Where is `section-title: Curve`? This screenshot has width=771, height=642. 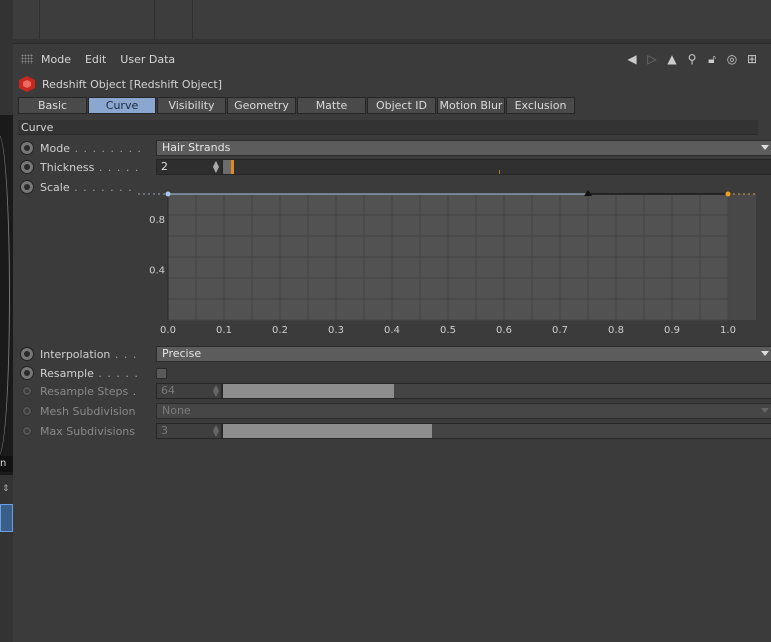
section-title: Curve is located at coordinates (388, 127).